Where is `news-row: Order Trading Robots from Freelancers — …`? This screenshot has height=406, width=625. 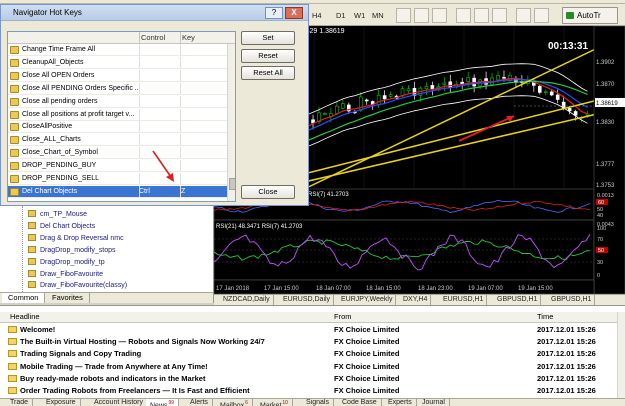
news-row: Order Trading Robots from Freelancers — … is located at coordinates (308, 390).